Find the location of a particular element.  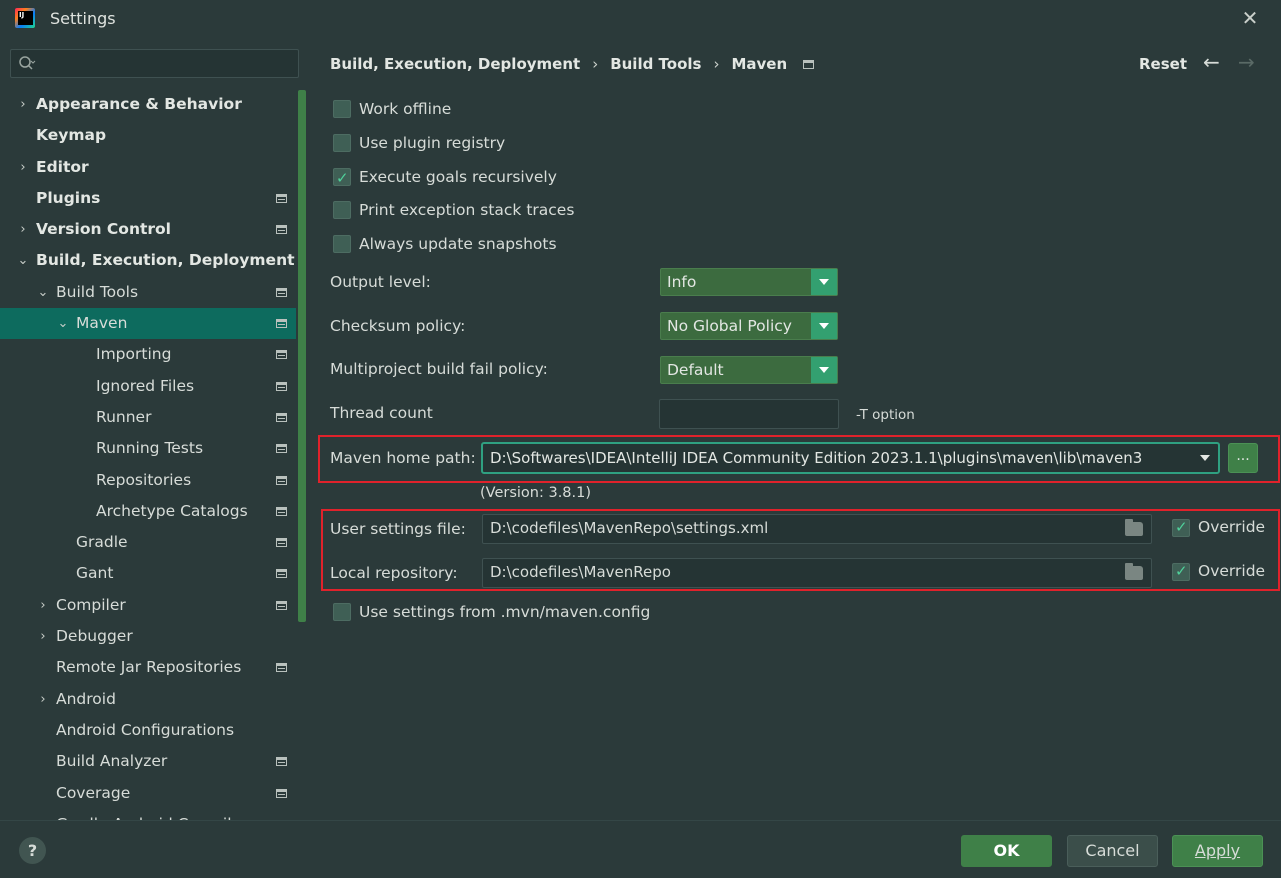

select-value: Info is located at coordinates (682, 282).